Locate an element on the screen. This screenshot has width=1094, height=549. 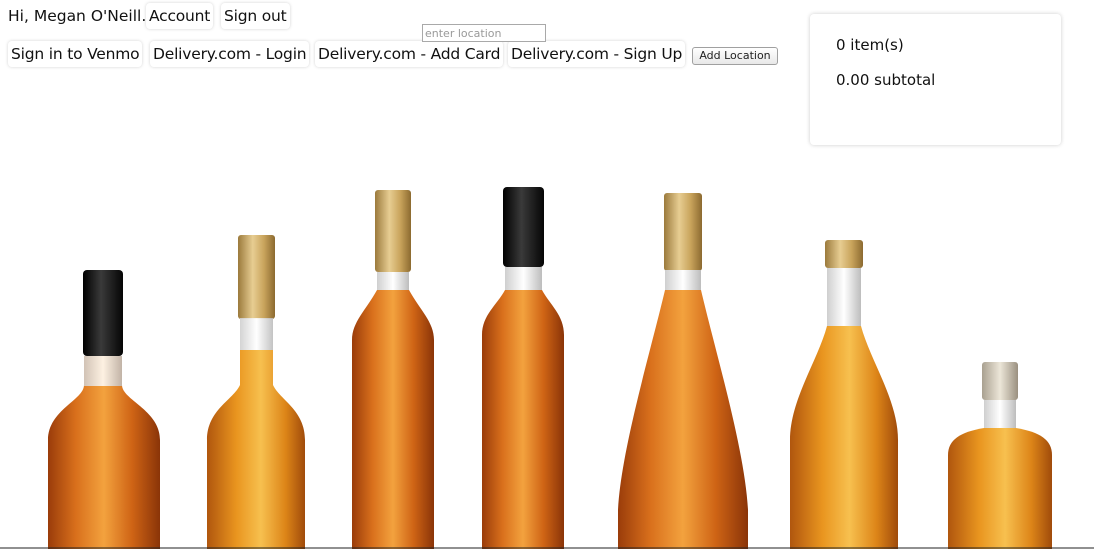
cart-item-count: 0 item(s) is located at coordinates (870, 45).